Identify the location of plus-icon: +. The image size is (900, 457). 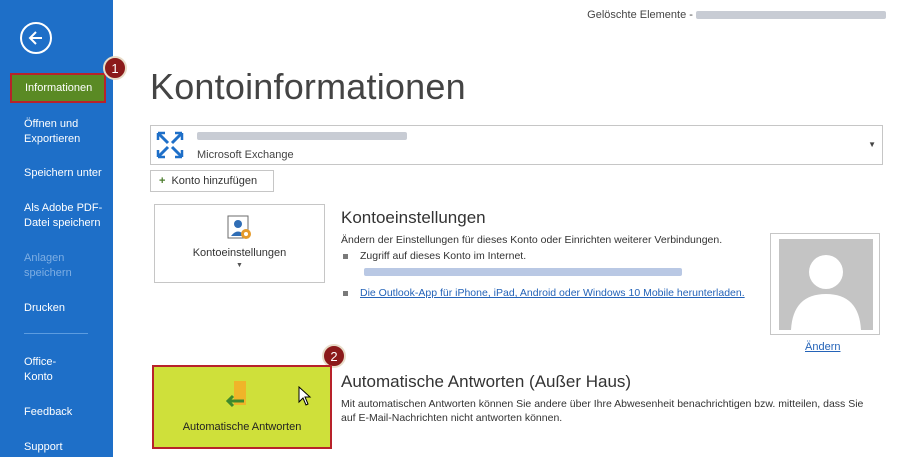
(162, 181).